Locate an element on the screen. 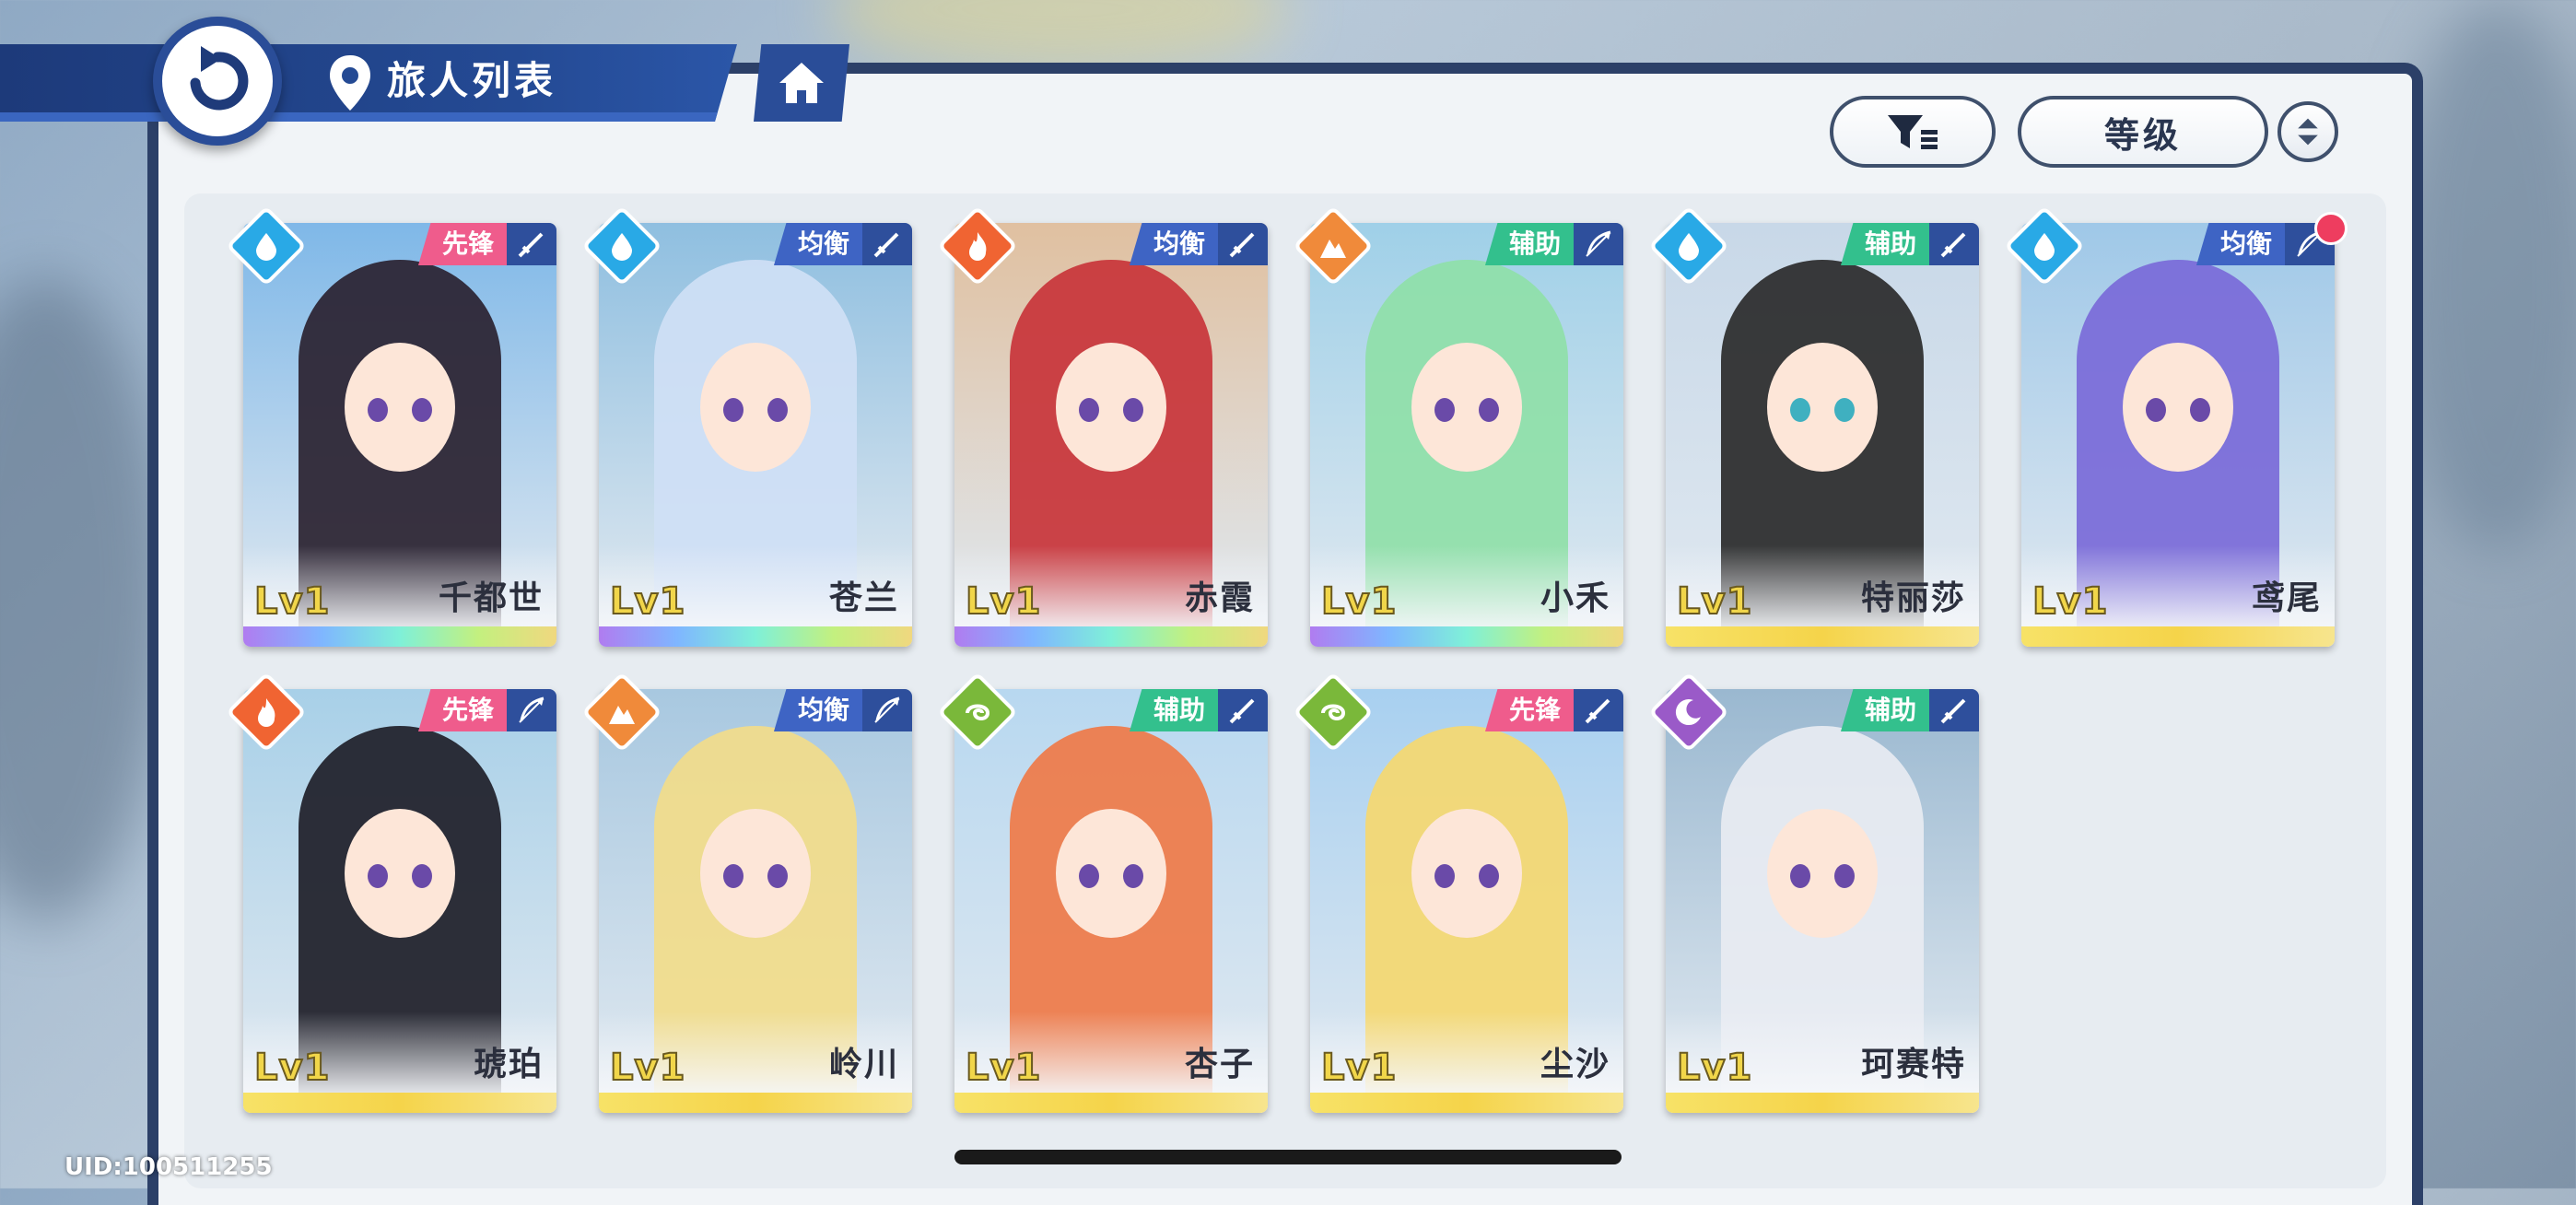 Image resolution: width=2576 pixels, height=1205 pixels. header-stripe is located at coordinates (368, 117).